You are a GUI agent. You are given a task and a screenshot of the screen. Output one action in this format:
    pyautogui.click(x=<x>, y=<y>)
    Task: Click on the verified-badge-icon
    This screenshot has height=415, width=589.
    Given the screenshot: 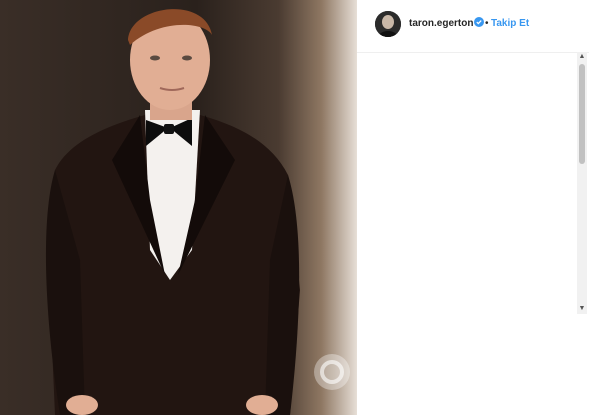 What is the action you would take?
    pyautogui.click(x=479, y=22)
    